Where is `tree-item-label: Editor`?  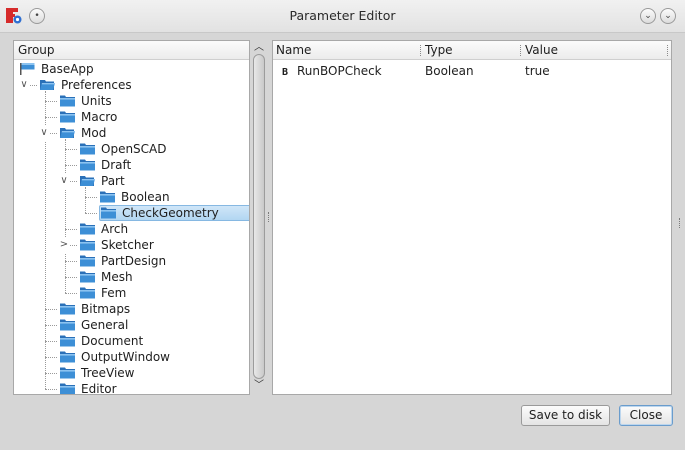
tree-item-label: Editor is located at coordinates (99, 388).